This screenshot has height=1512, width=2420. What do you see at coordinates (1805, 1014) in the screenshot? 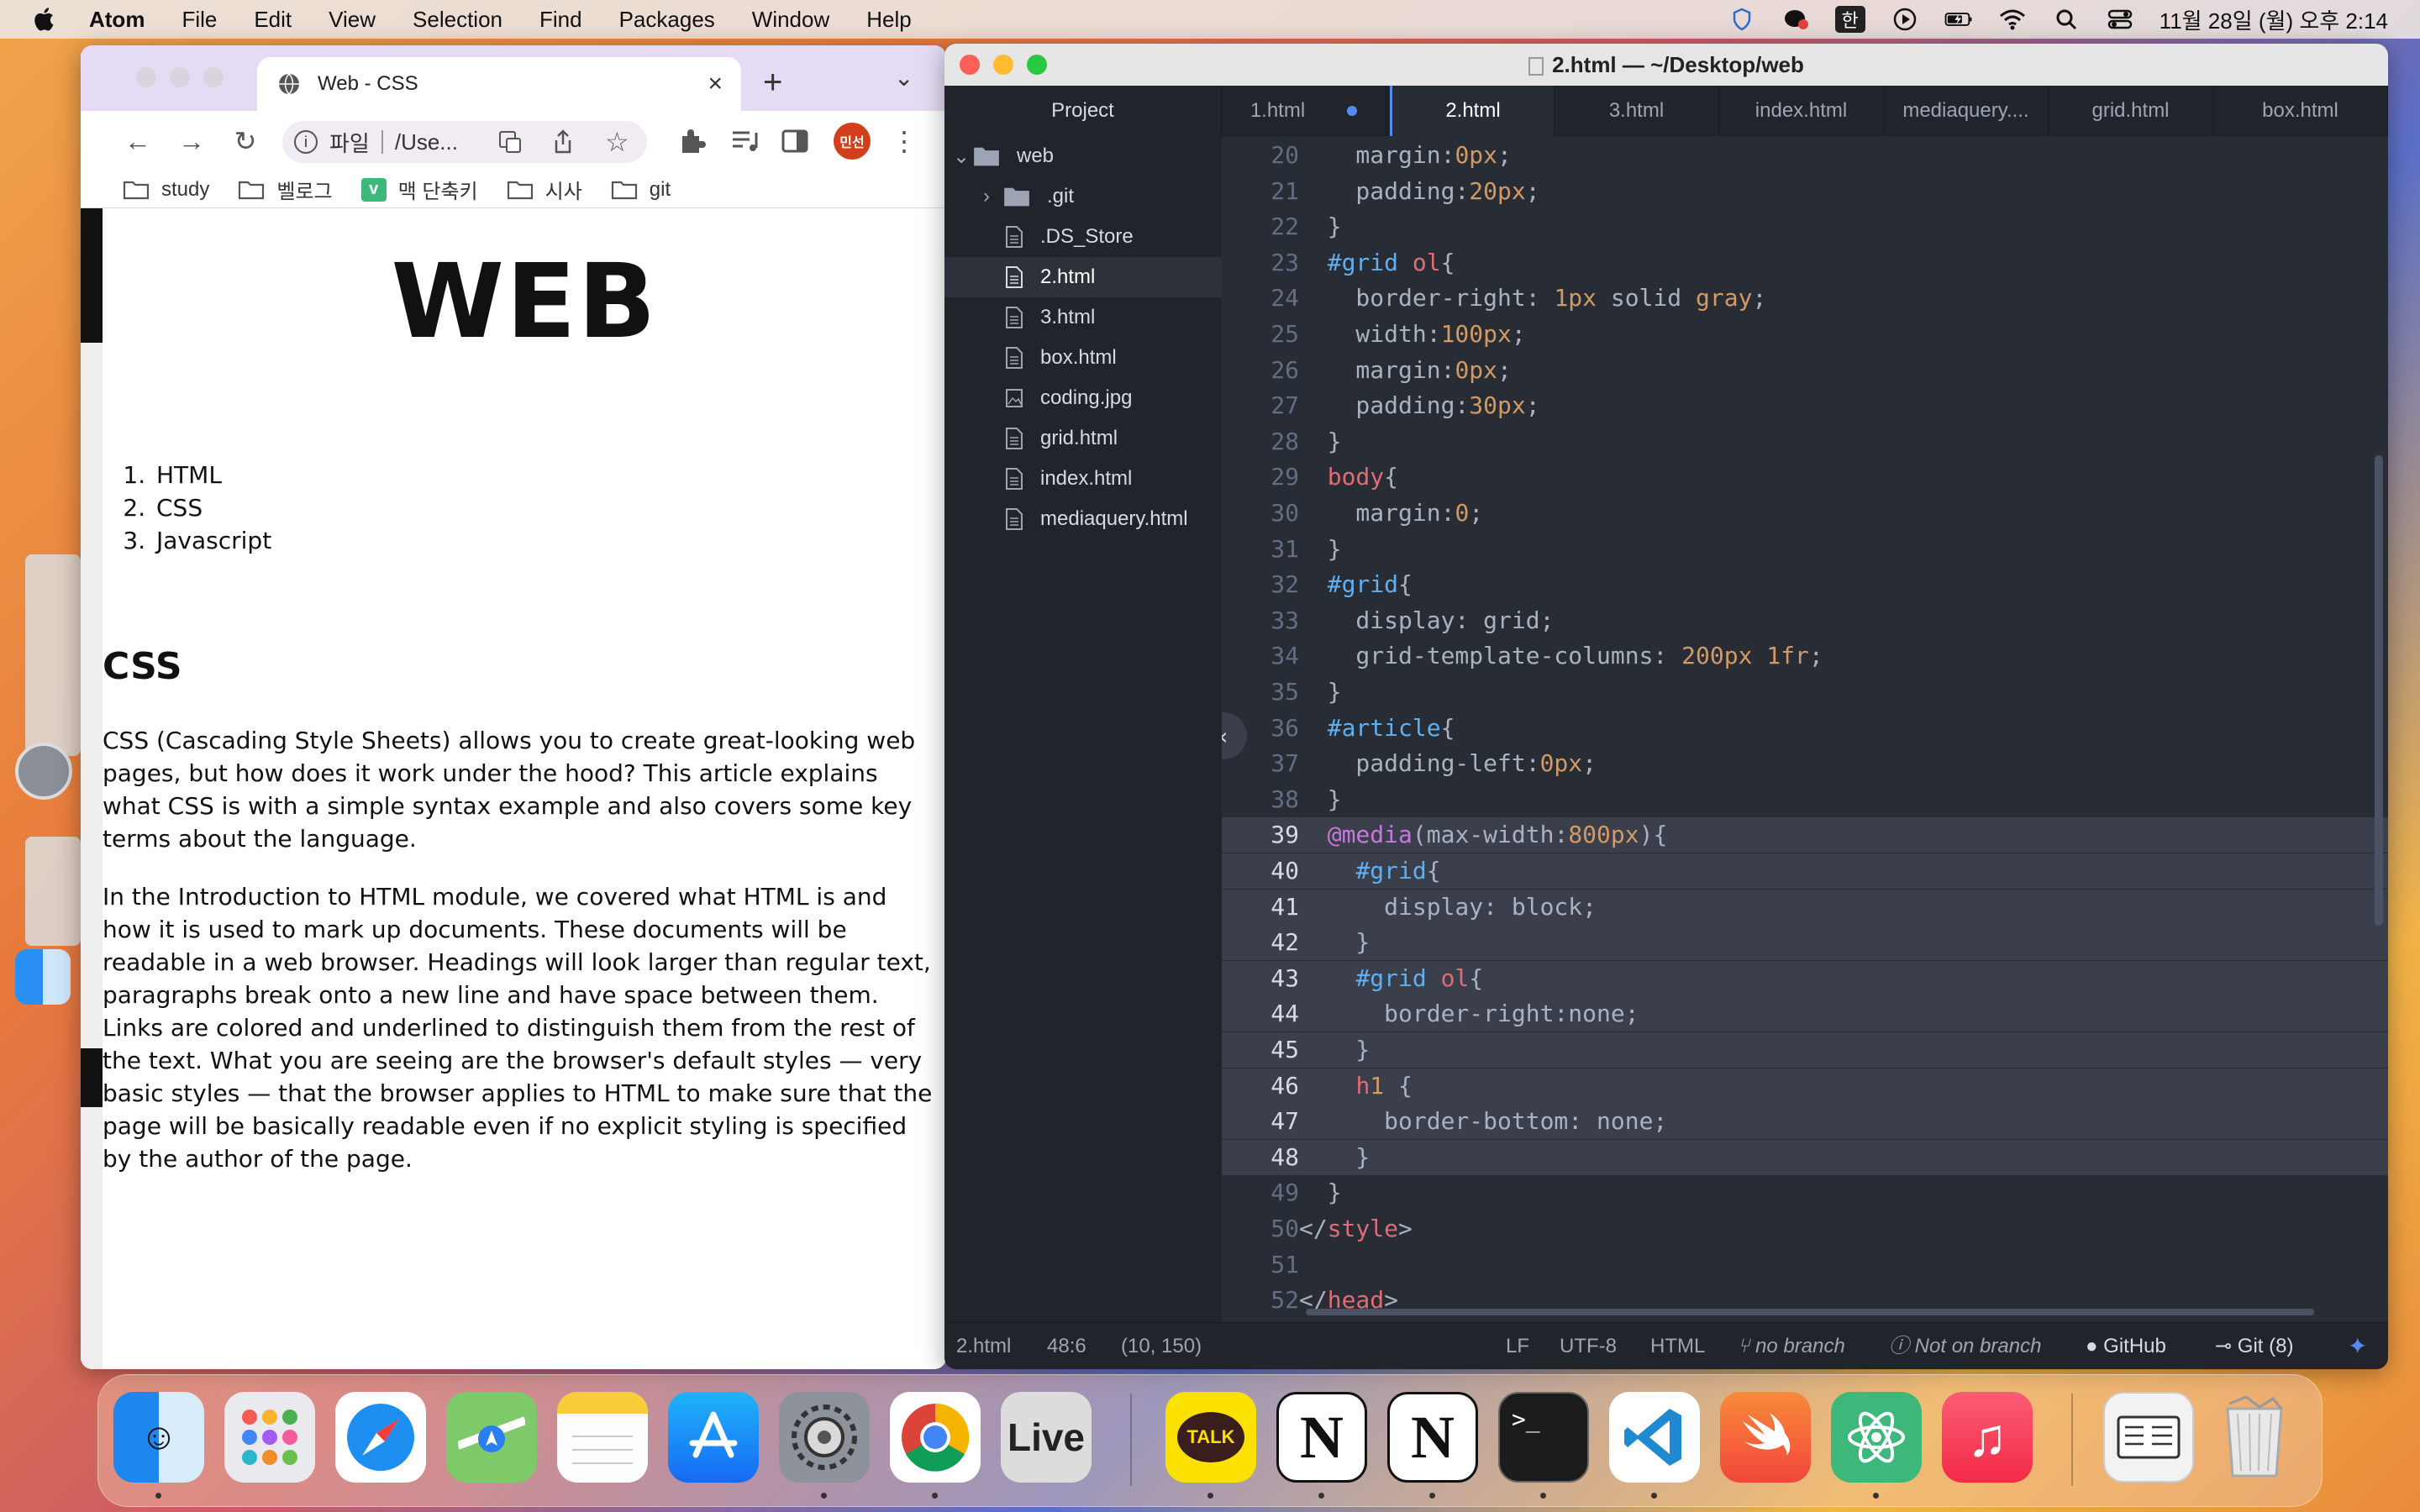
I see `code-line: 44 border-right:none;` at bounding box center [1805, 1014].